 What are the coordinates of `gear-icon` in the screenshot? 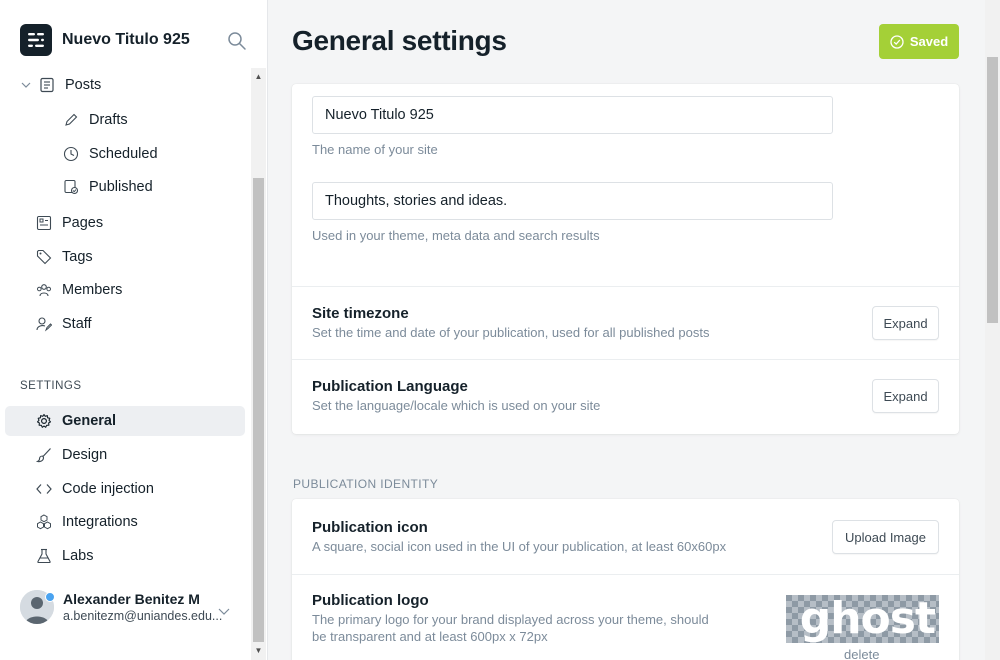 It's located at (44, 421).